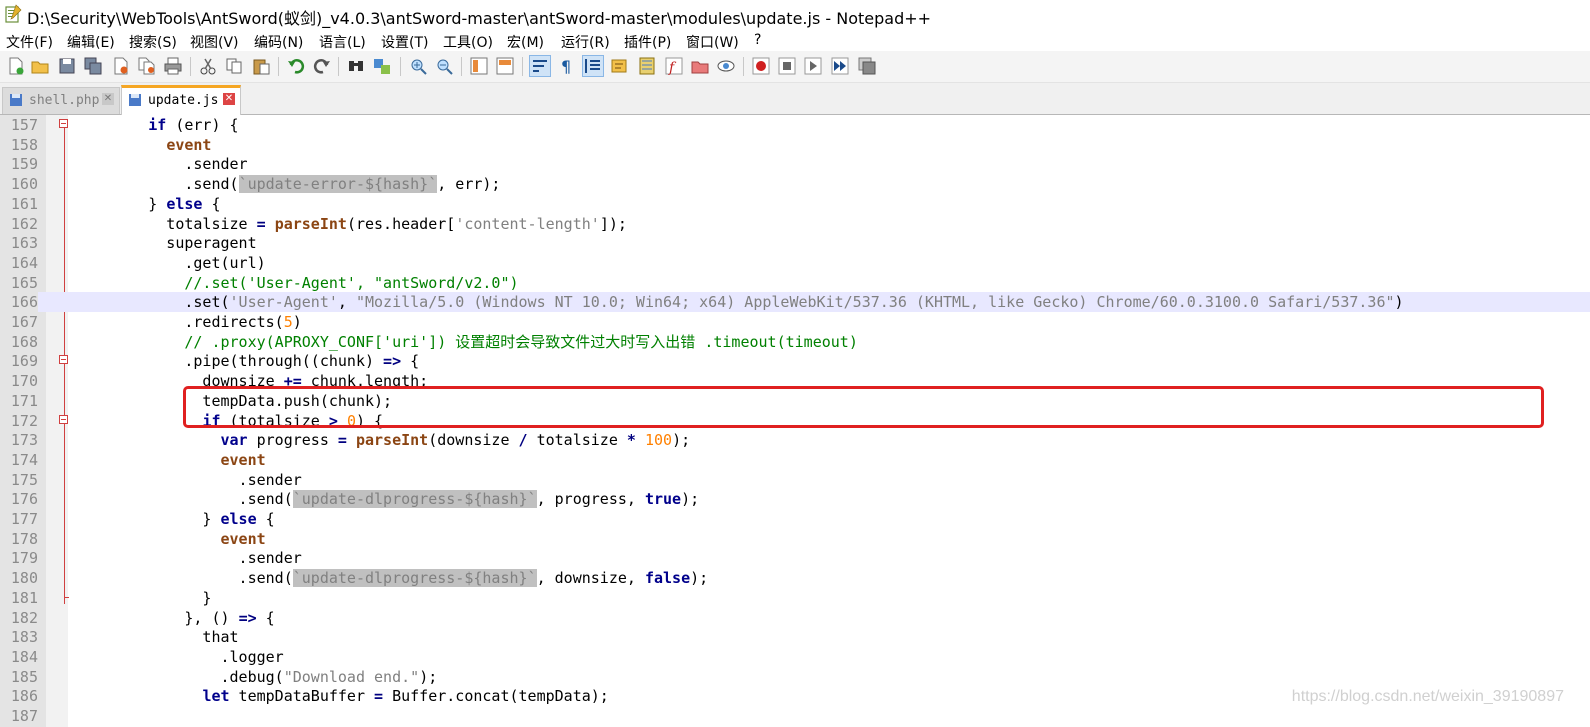 The image size is (1590, 727). I want to click on code-line: 175 .sender, so click(795, 480).